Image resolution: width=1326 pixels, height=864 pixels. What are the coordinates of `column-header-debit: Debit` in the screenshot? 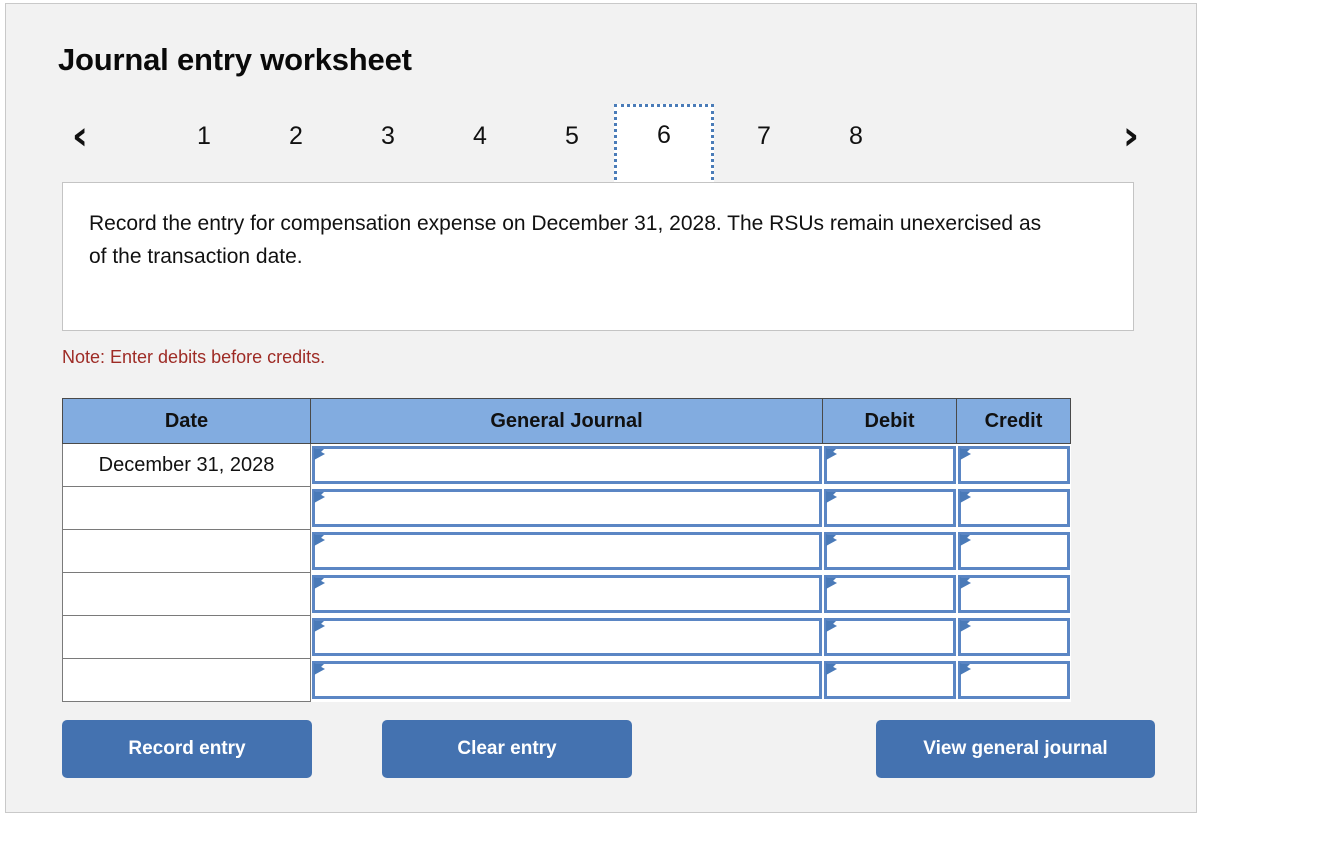 It's located at (889, 421).